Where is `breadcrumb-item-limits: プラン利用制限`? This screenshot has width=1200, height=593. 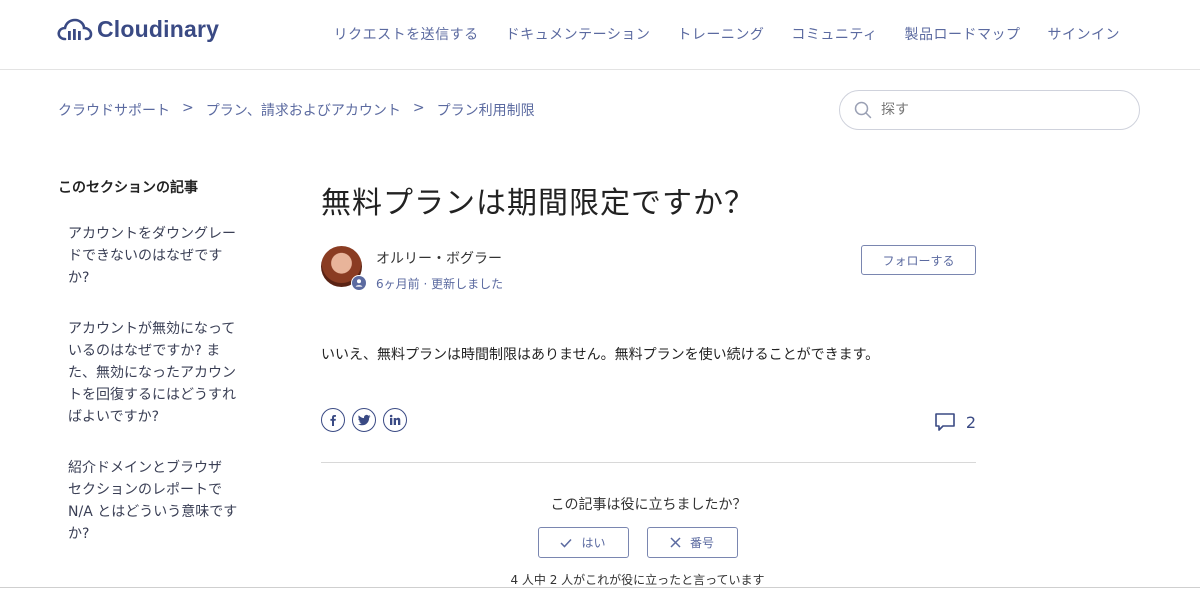 breadcrumb-item-limits: プラン利用制限 is located at coordinates (486, 110).